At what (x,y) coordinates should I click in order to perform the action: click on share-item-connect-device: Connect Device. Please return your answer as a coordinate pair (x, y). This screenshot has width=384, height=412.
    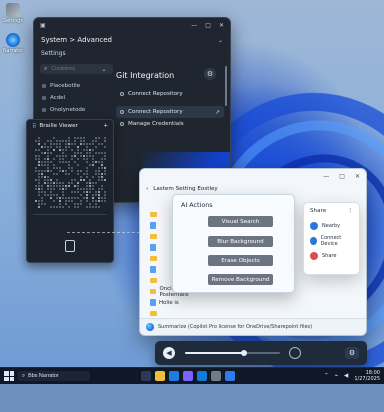
    Looking at the image, I should click on (331, 240).